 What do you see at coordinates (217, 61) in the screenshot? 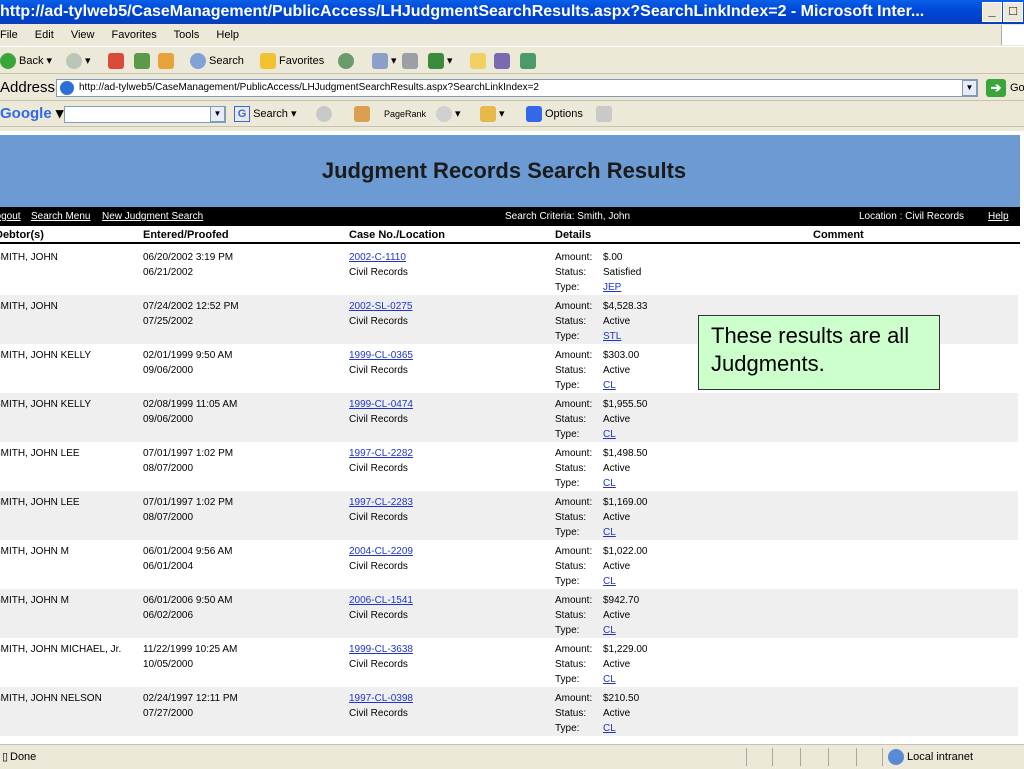
I see `search-button: Search` at bounding box center [217, 61].